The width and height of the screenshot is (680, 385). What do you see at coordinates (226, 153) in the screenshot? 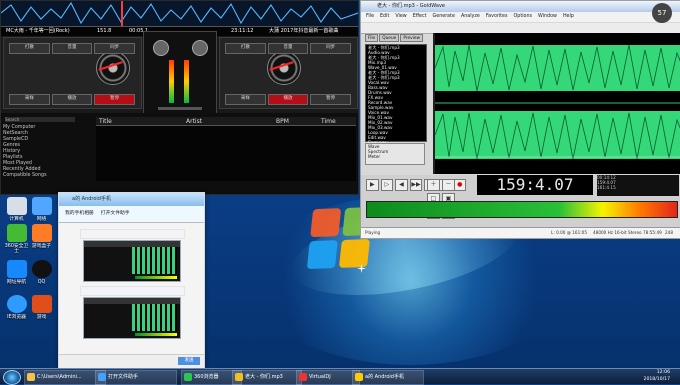
I see `browser-file-list` at bounding box center [226, 153].